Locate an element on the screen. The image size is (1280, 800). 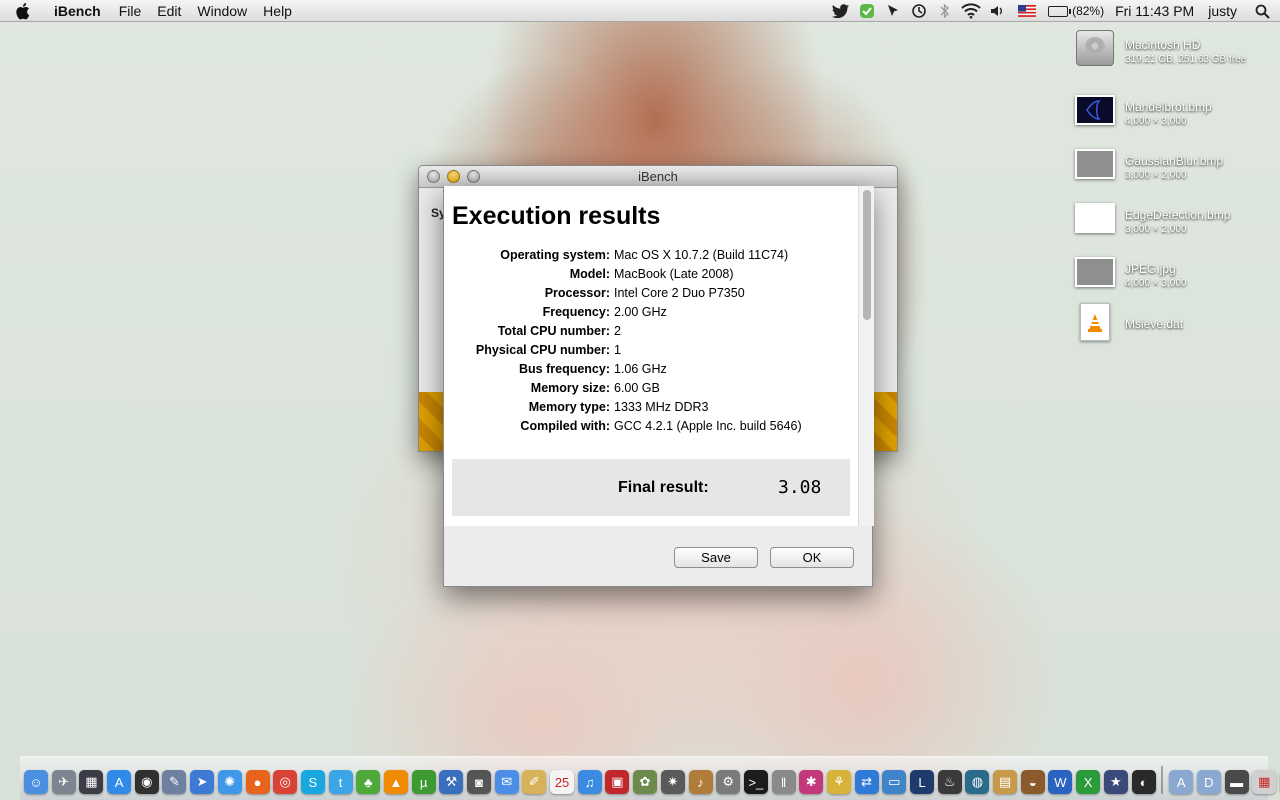
earth-icon: ◍ is located at coordinates (977, 782).